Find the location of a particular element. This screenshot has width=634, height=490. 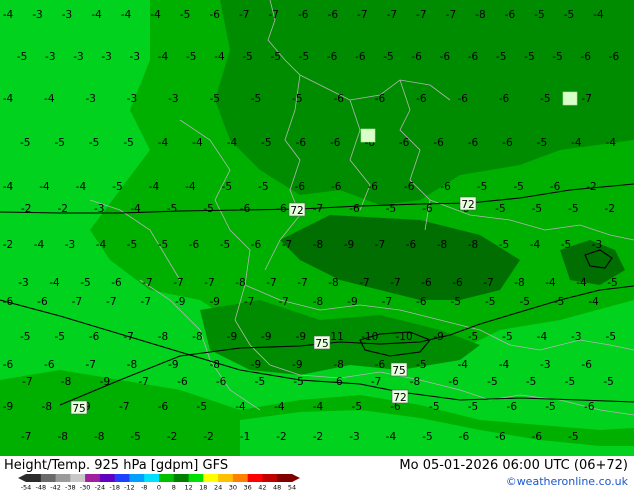

credit-link: ©weatheronline.co.uk is located at coordinates (567, 481).